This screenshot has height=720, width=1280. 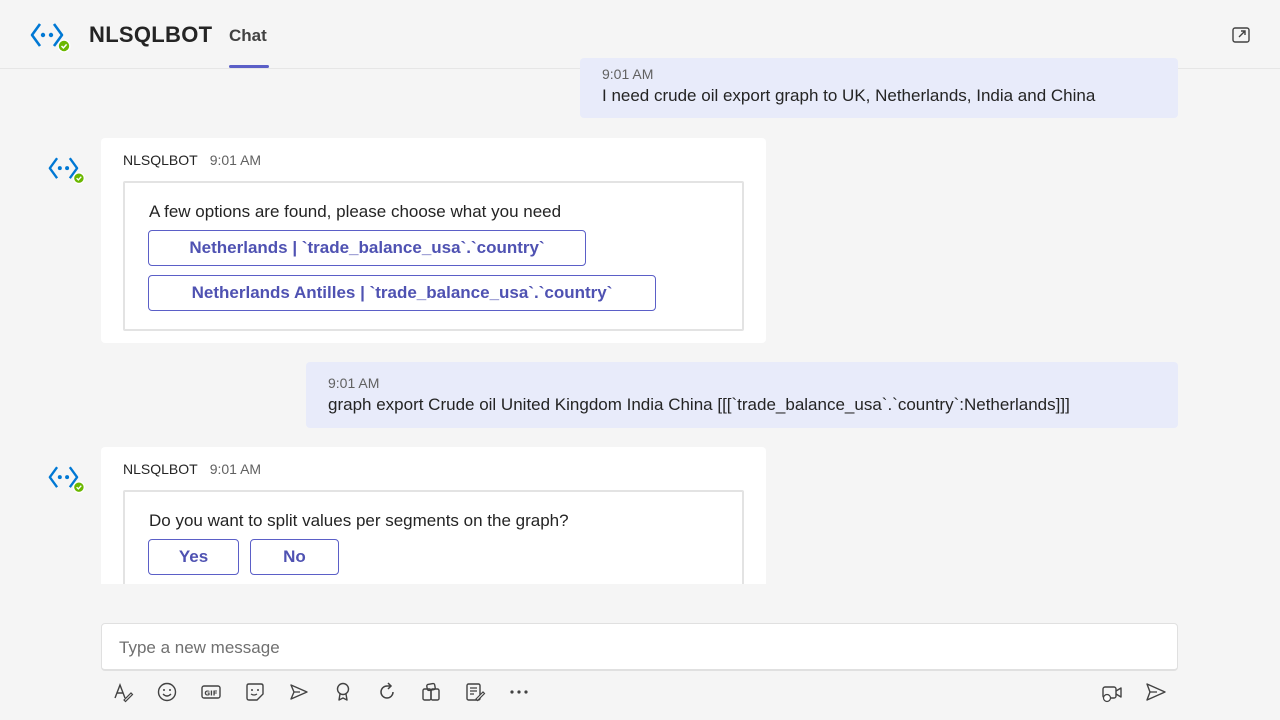 I want to click on svg-text: GIF, so click(x=210, y=694).